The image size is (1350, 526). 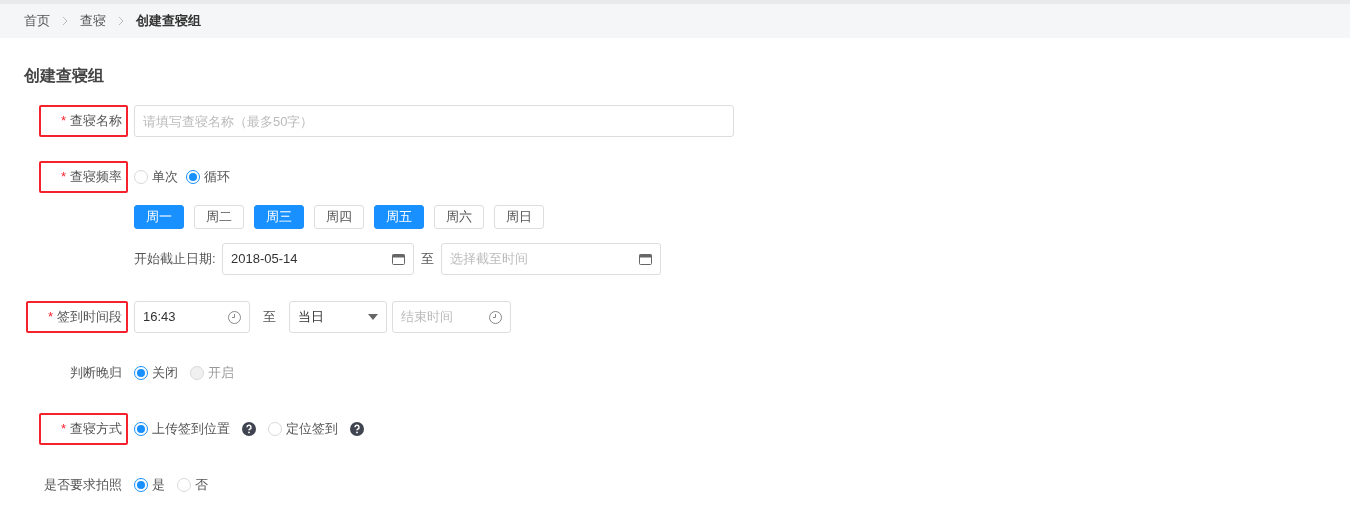 I want to click on radio-option: 单次, so click(x=156, y=177).